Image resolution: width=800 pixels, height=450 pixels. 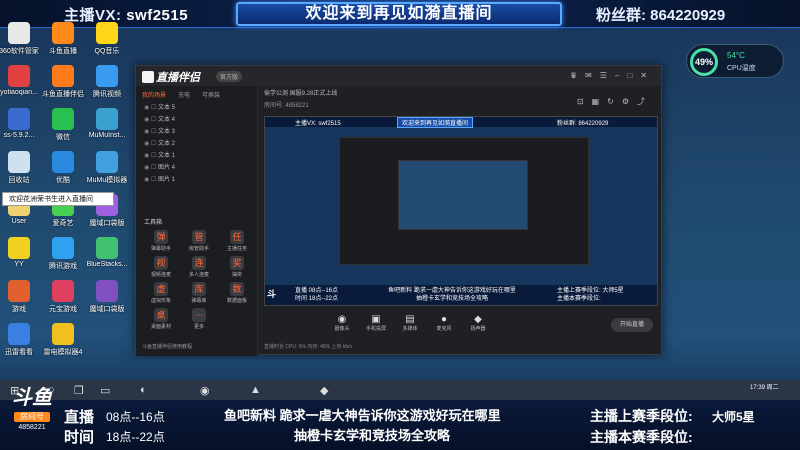 What do you see at coordinates (478, 323) in the screenshot?
I see `source-tool-button: ◆ 扬声器` at bounding box center [478, 323].